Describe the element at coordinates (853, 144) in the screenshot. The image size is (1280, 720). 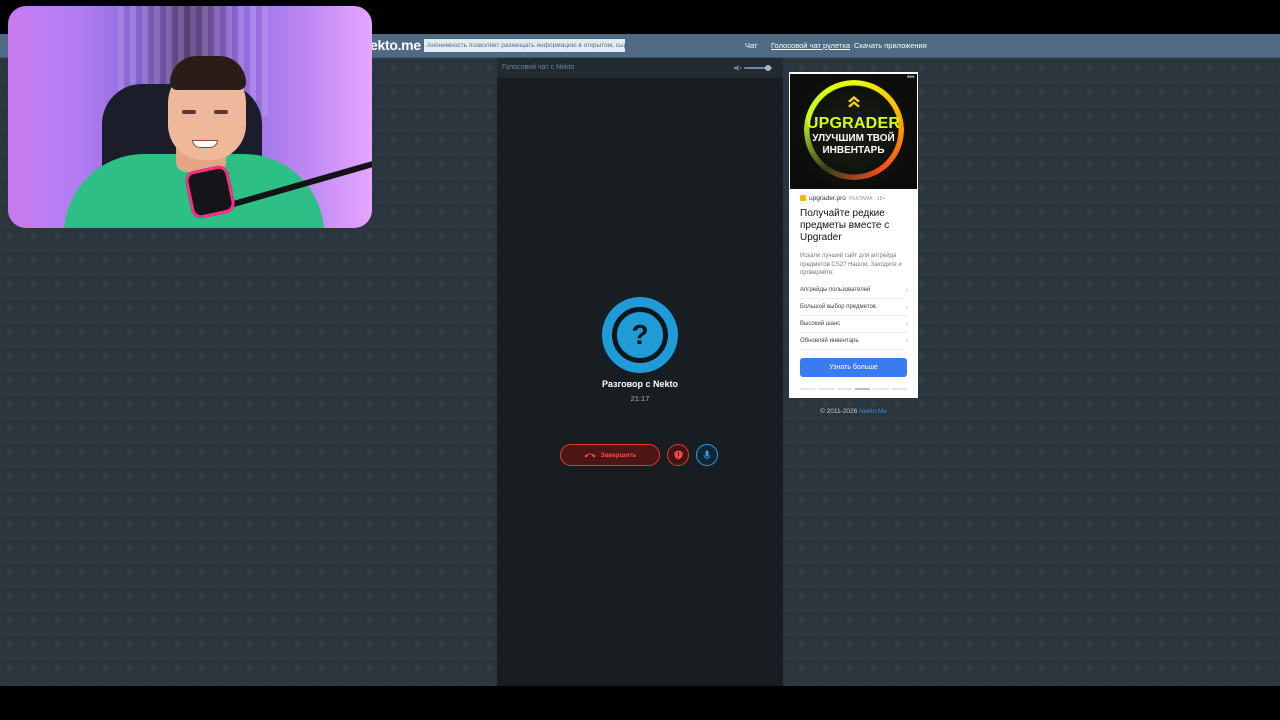
I see `ad-banner-tagline: УЛУЧШИМ ТВОЙ ИНВЕНТАРЬ` at that location.